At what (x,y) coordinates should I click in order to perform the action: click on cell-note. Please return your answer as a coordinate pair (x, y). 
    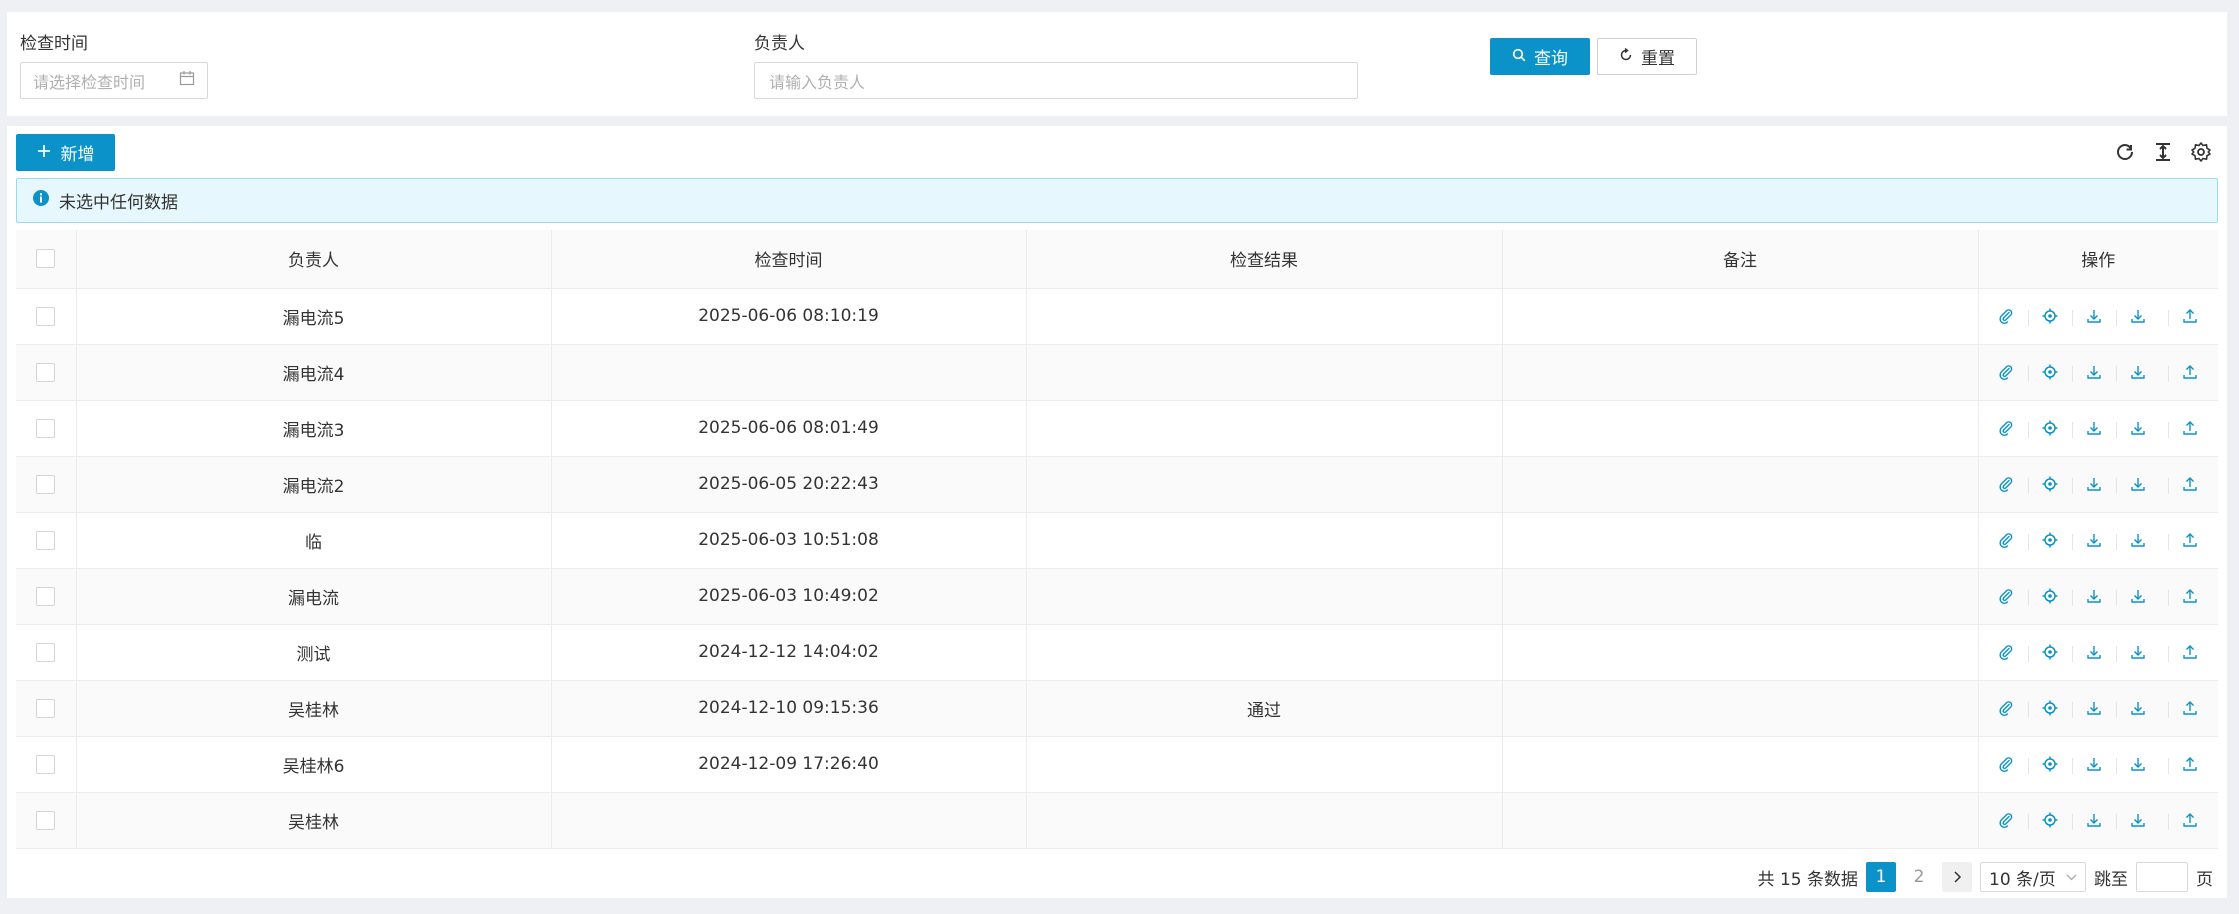
    Looking at the image, I should click on (1740, 484).